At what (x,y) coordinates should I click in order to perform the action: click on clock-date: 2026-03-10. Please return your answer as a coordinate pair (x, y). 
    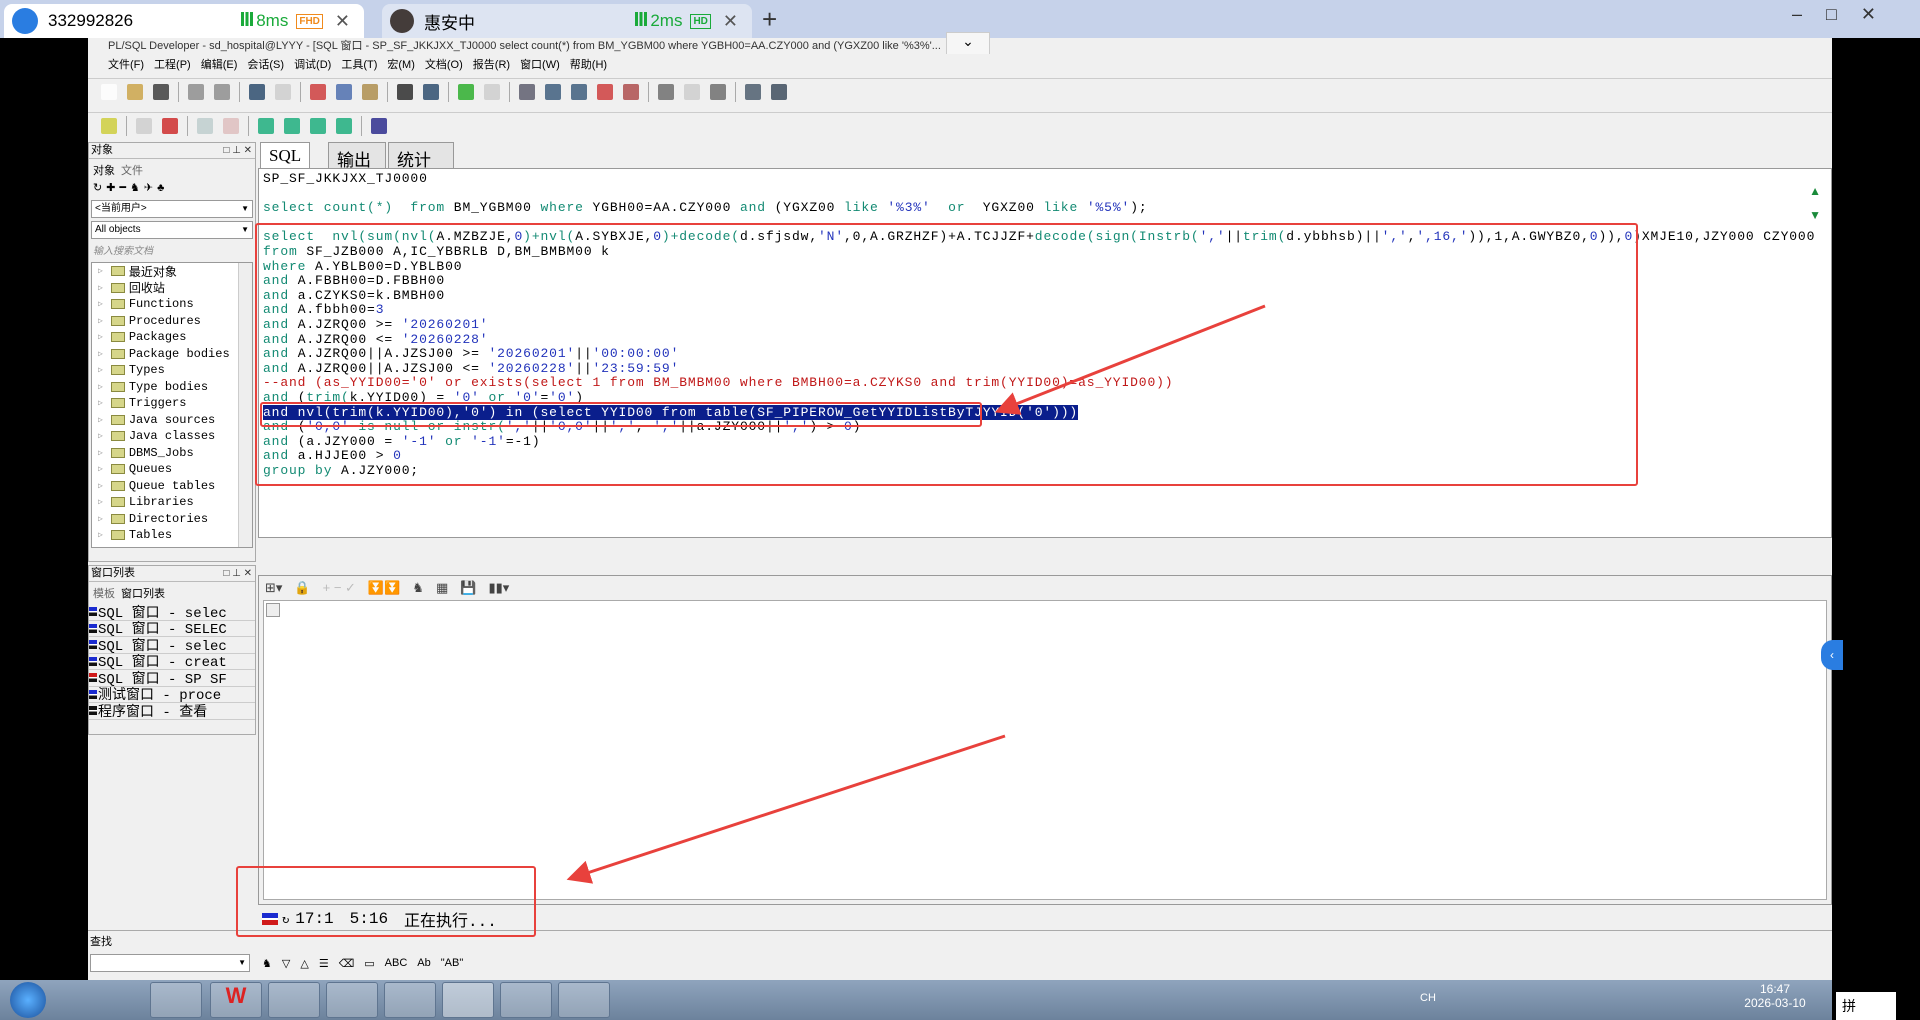
    Looking at the image, I should click on (1775, 1003).